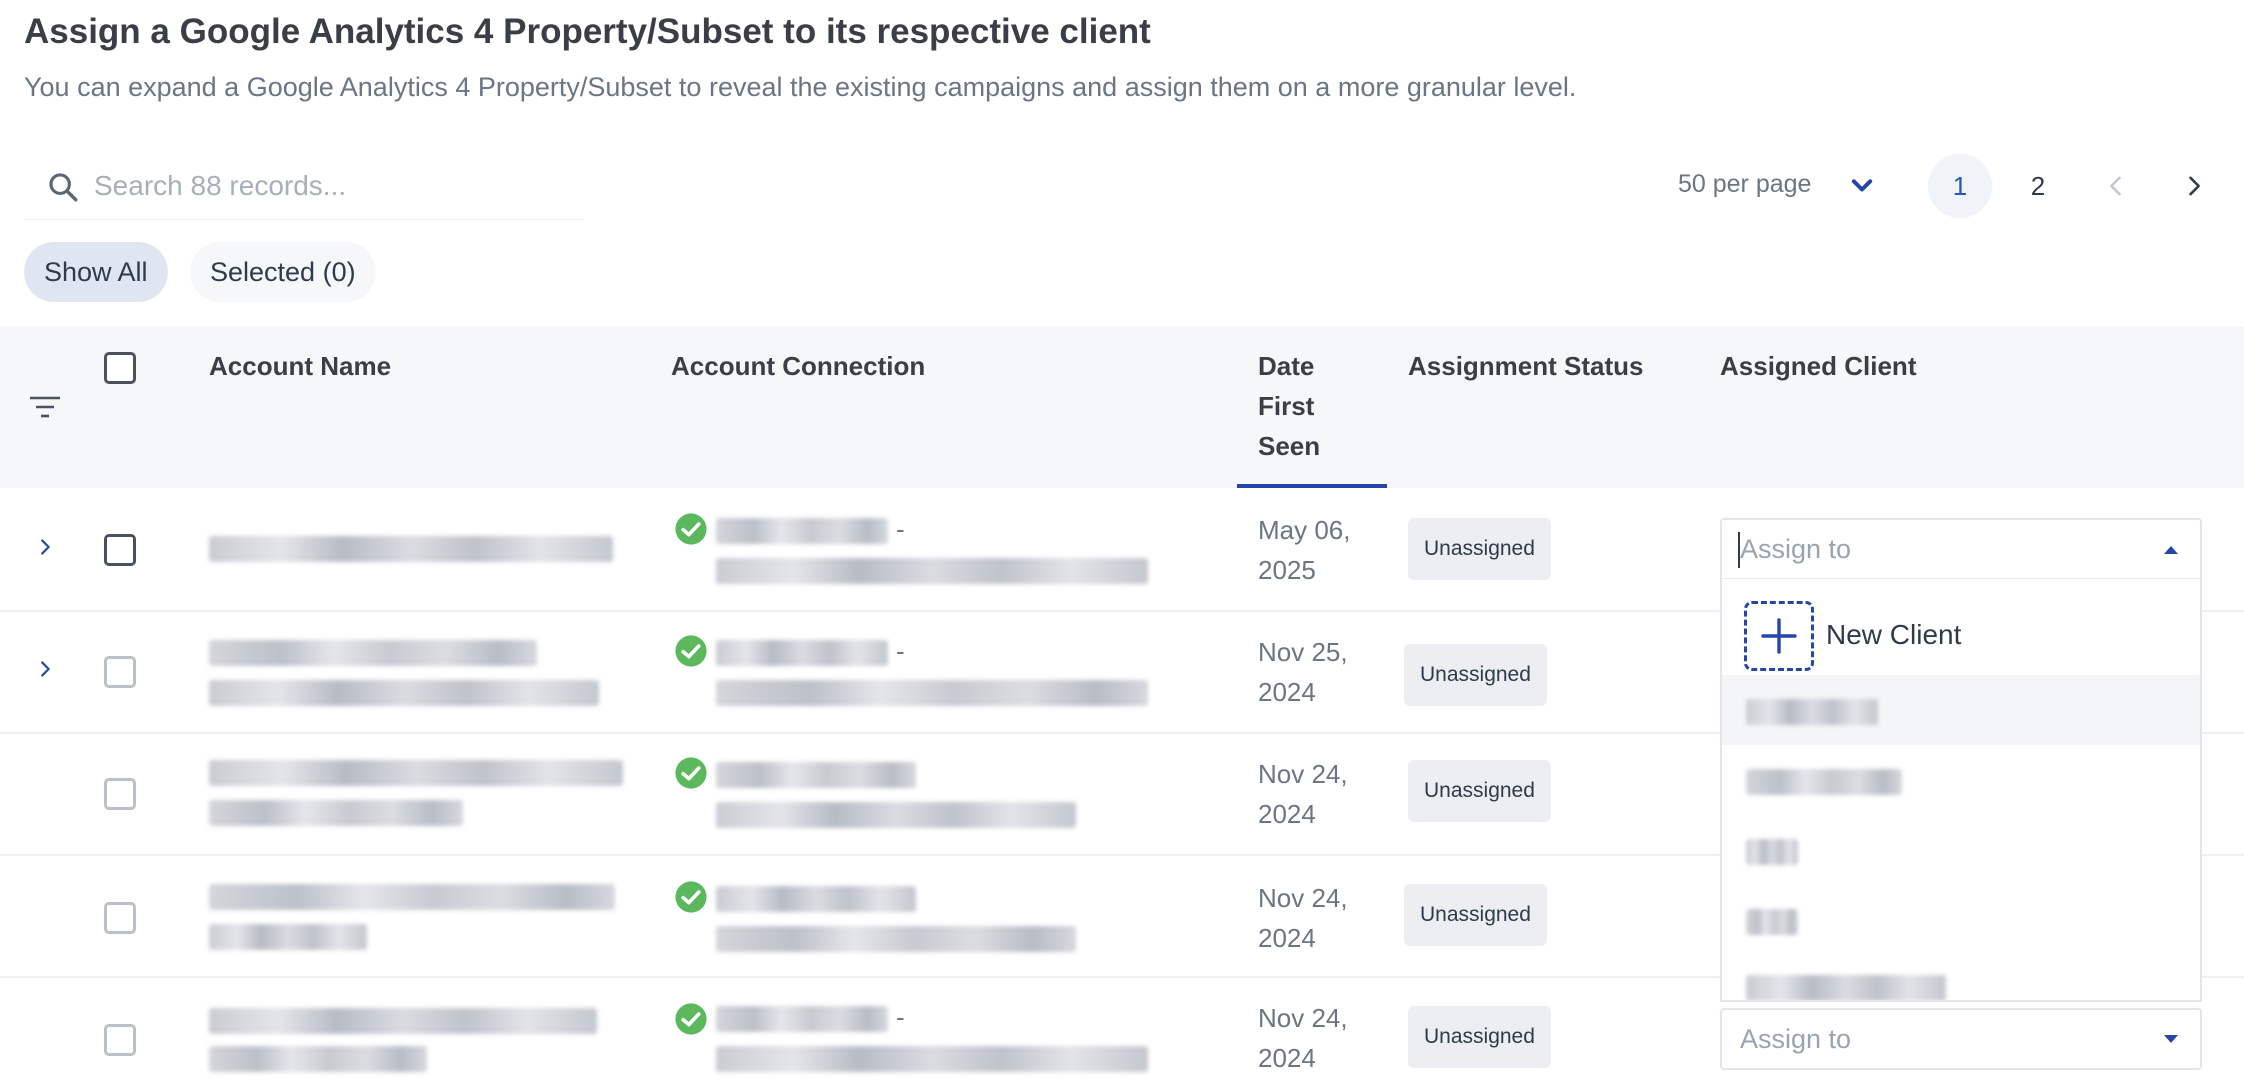 The width and height of the screenshot is (2244, 1082). Describe the element at coordinates (1818, 366) in the screenshot. I see `column-assigned-client: Assigned Client` at that location.